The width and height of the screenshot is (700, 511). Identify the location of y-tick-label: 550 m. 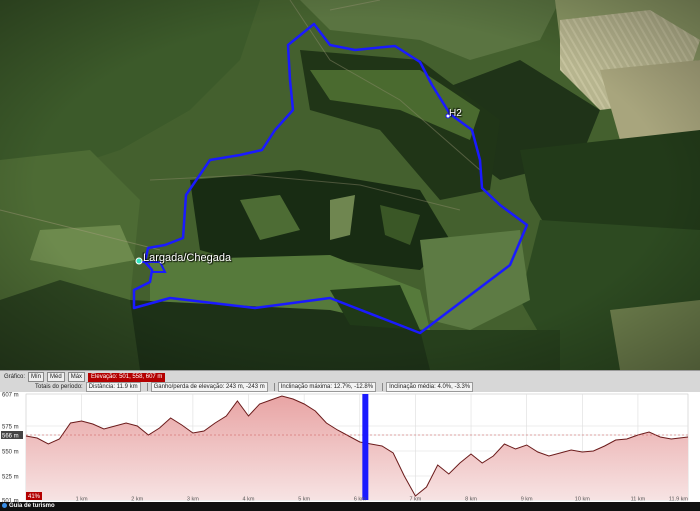
(10, 453).